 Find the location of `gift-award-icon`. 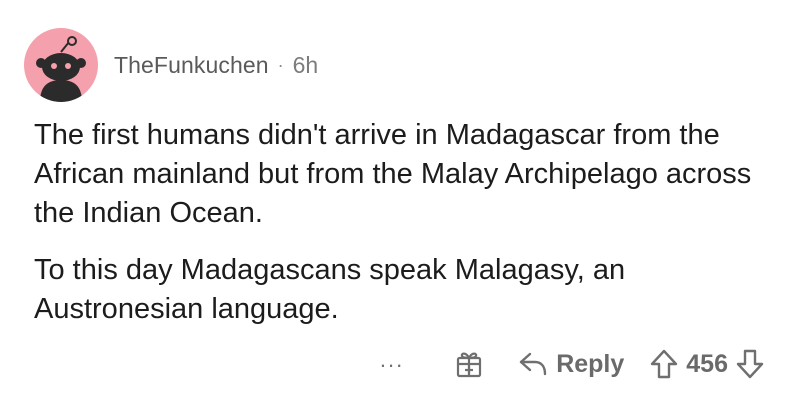

gift-award-icon is located at coordinates (469, 365).